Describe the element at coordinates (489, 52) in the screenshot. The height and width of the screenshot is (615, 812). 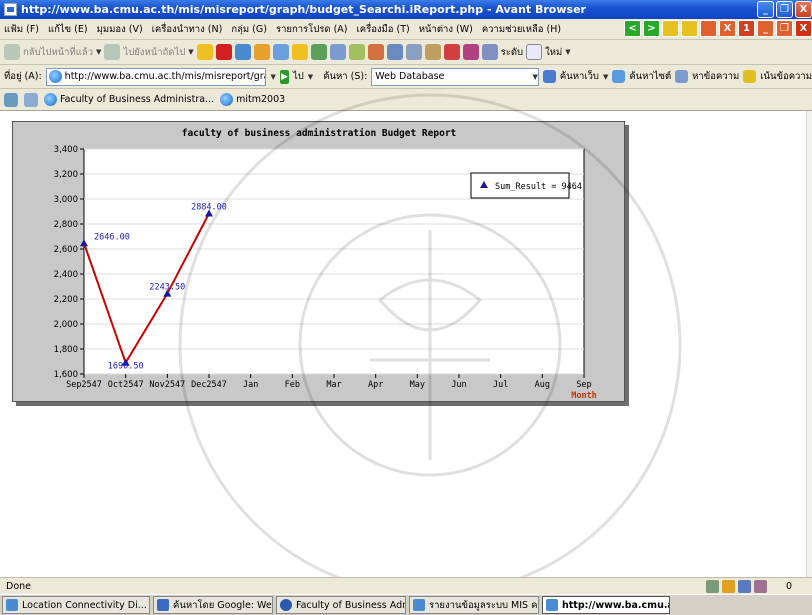
I see `tab-level-icon` at that location.